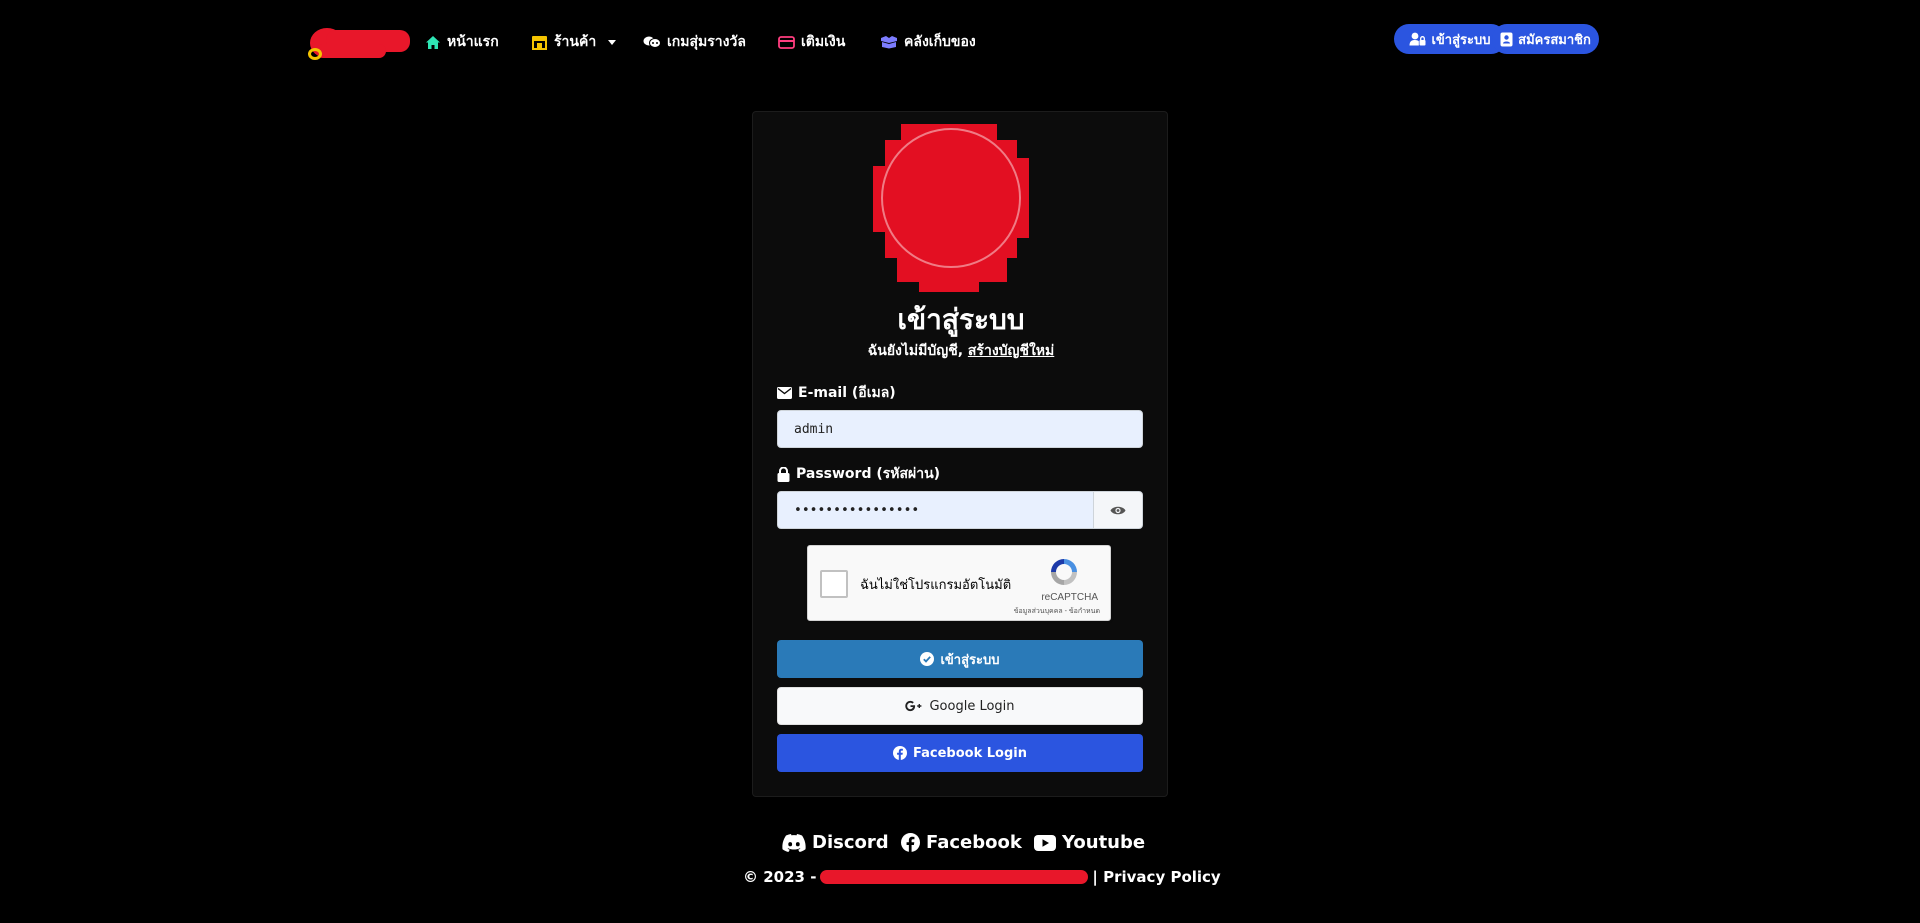 The width and height of the screenshot is (1920, 923). I want to click on home-icon, so click(433, 42).